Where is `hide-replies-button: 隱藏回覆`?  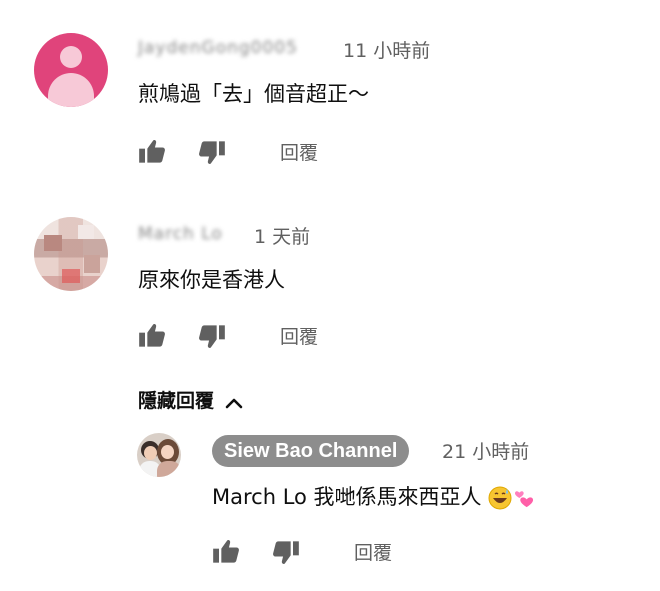
hide-replies-button: 隱藏回覆 is located at coordinates (190, 399).